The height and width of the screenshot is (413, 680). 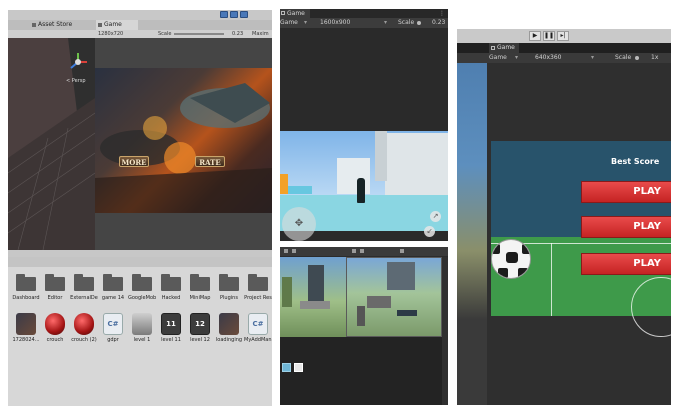 I want to click on more-button: MORE, so click(x=134, y=161).